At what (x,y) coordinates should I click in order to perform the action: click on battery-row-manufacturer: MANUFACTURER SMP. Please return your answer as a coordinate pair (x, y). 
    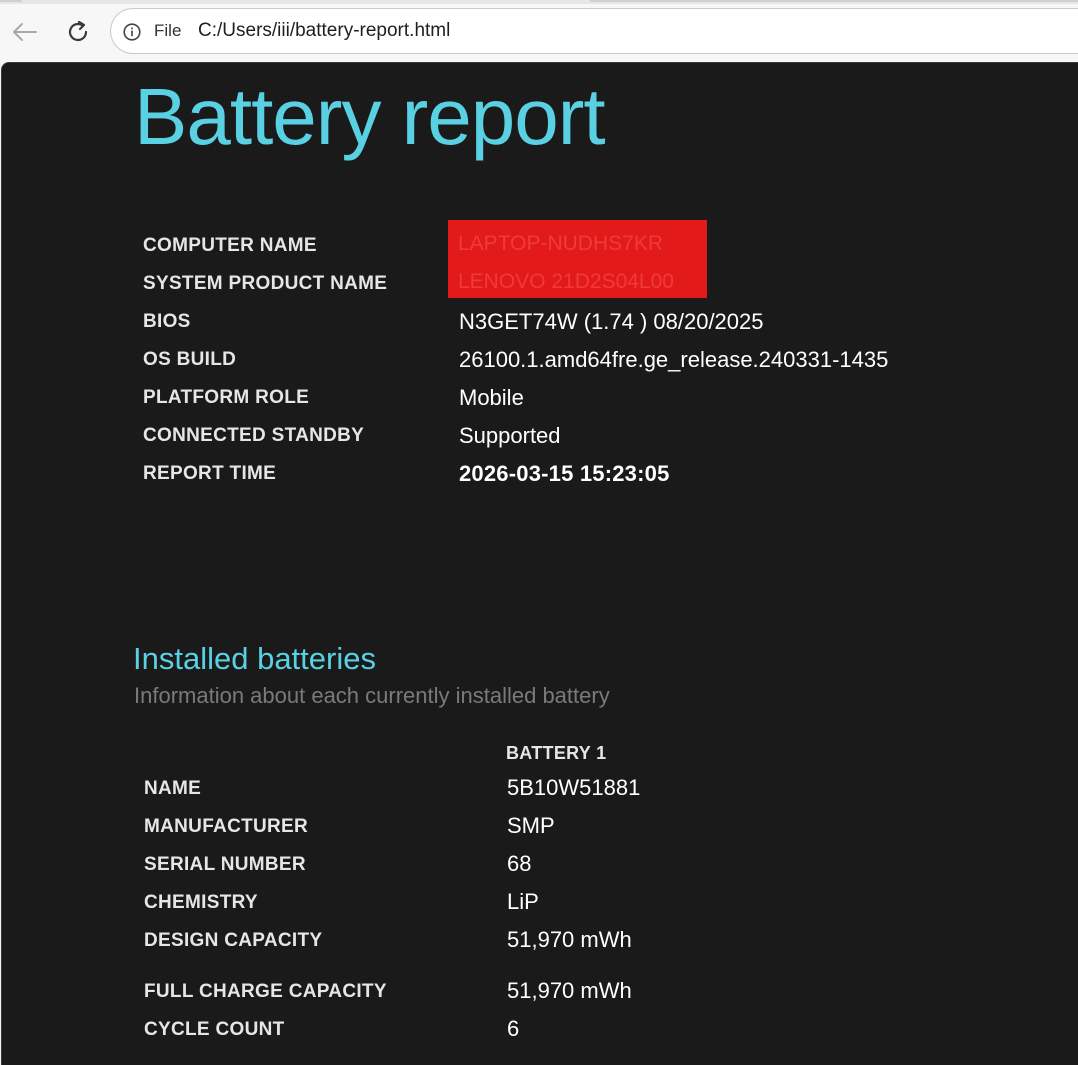
    Looking at the image, I should click on (540, 827).